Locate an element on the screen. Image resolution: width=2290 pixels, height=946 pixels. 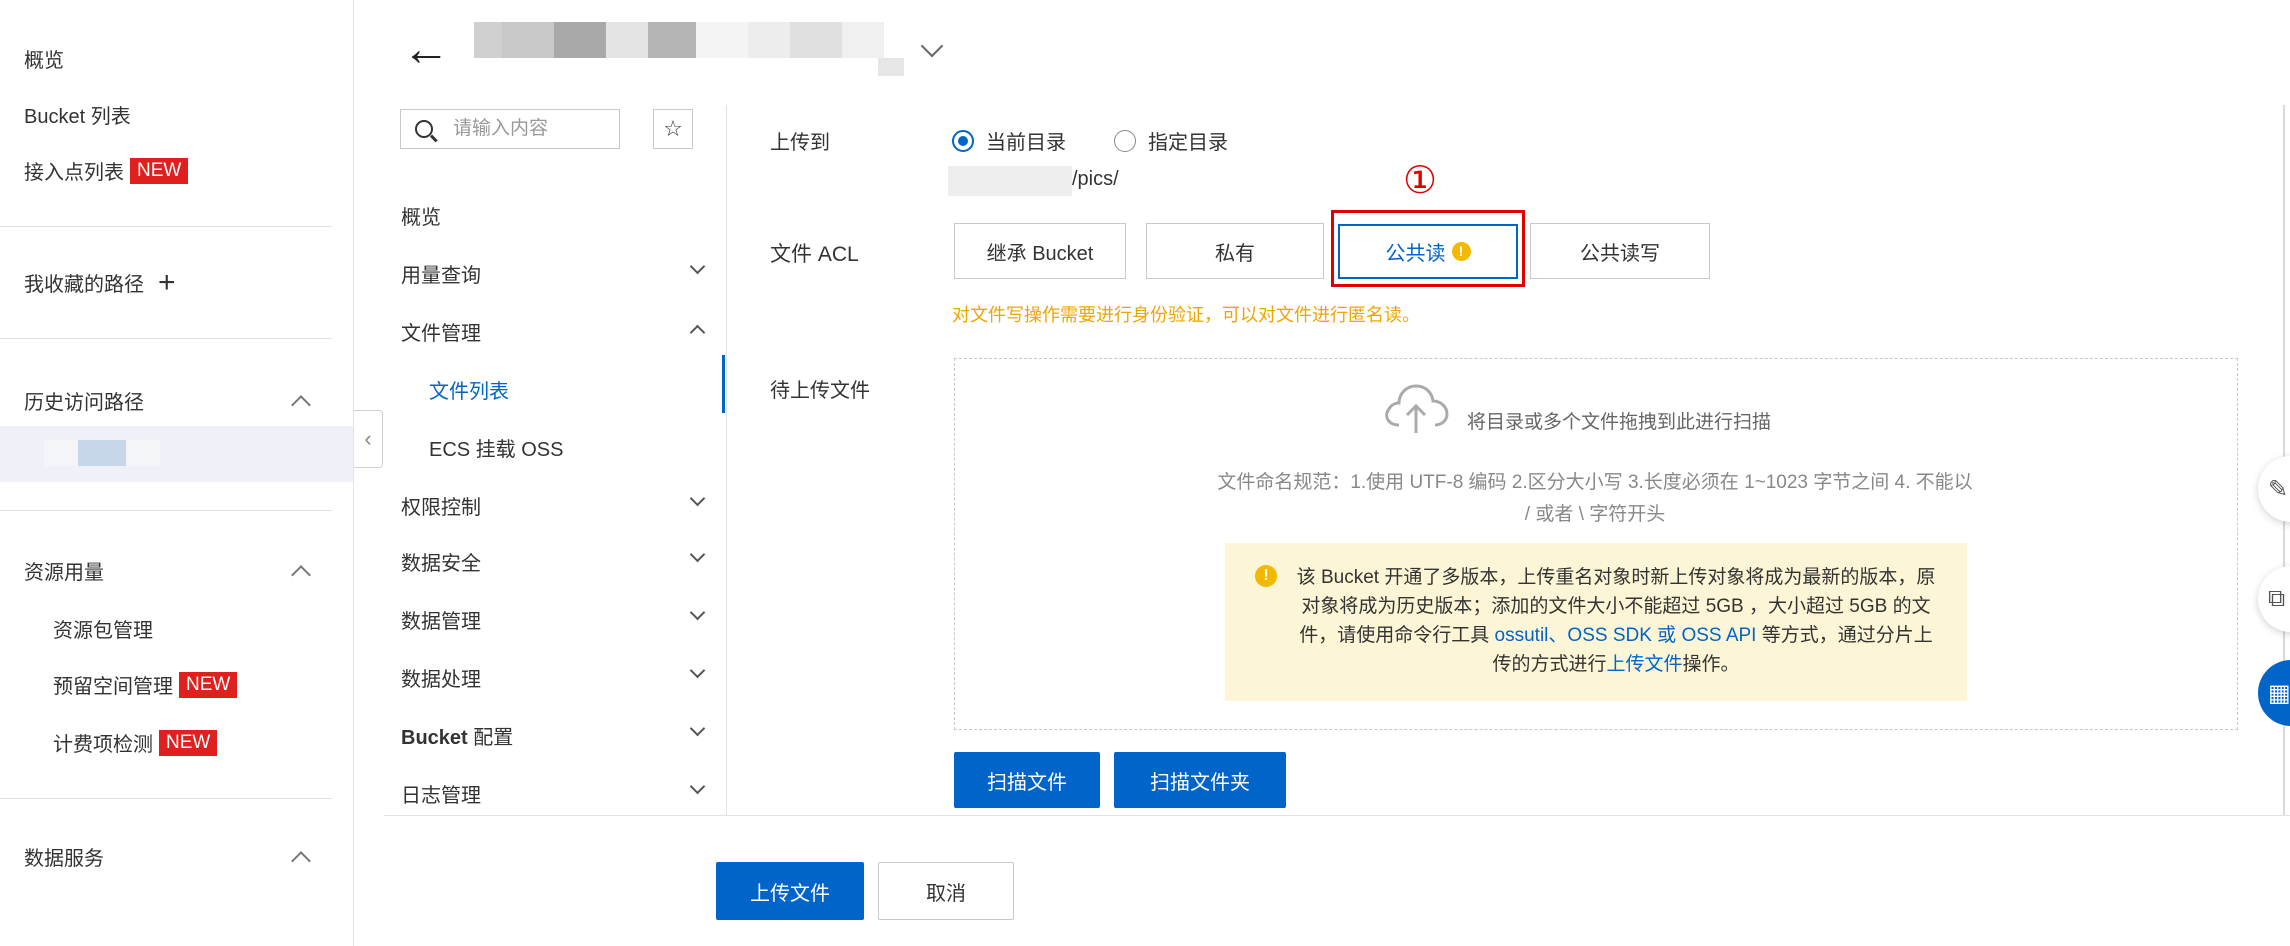
drop-hint-text: 将目录或多个文件拖拽到此进行扫描 is located at coordinates (1619, 422).